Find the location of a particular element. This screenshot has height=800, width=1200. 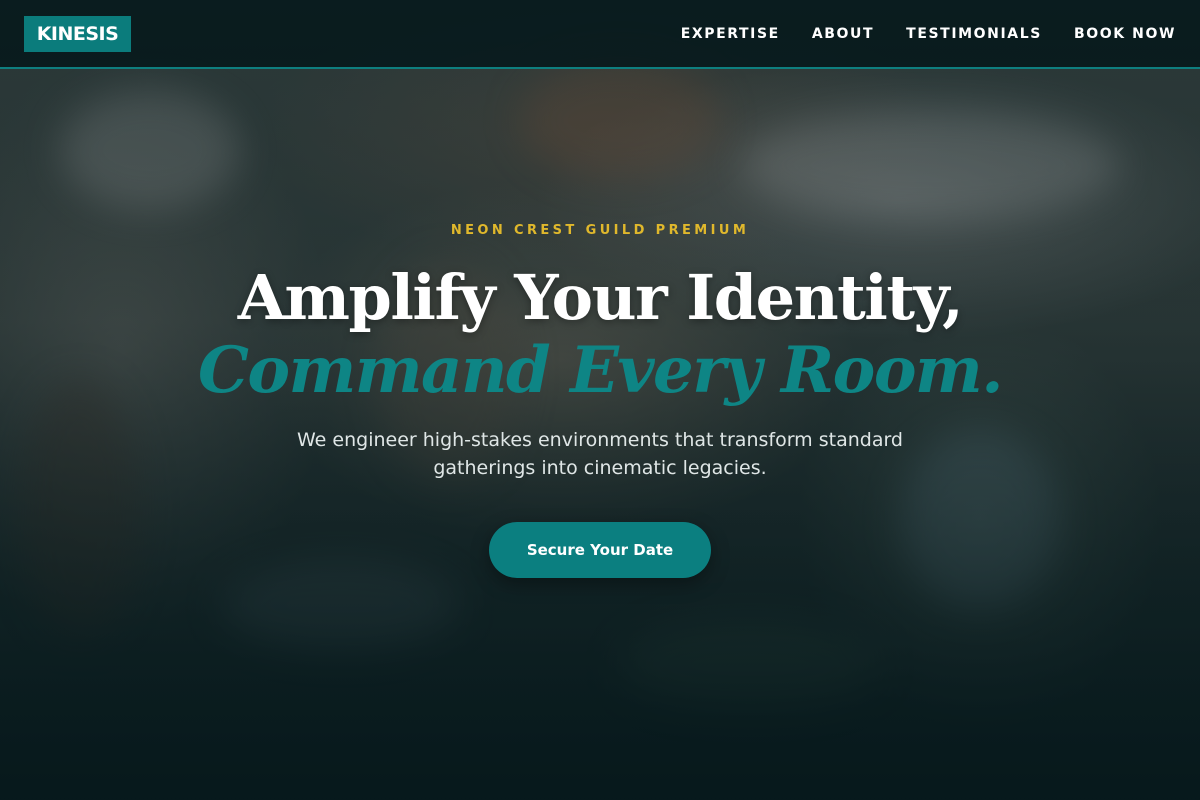

nav-link-expertise: EXPERTISE is located at coordinates (730, 34).